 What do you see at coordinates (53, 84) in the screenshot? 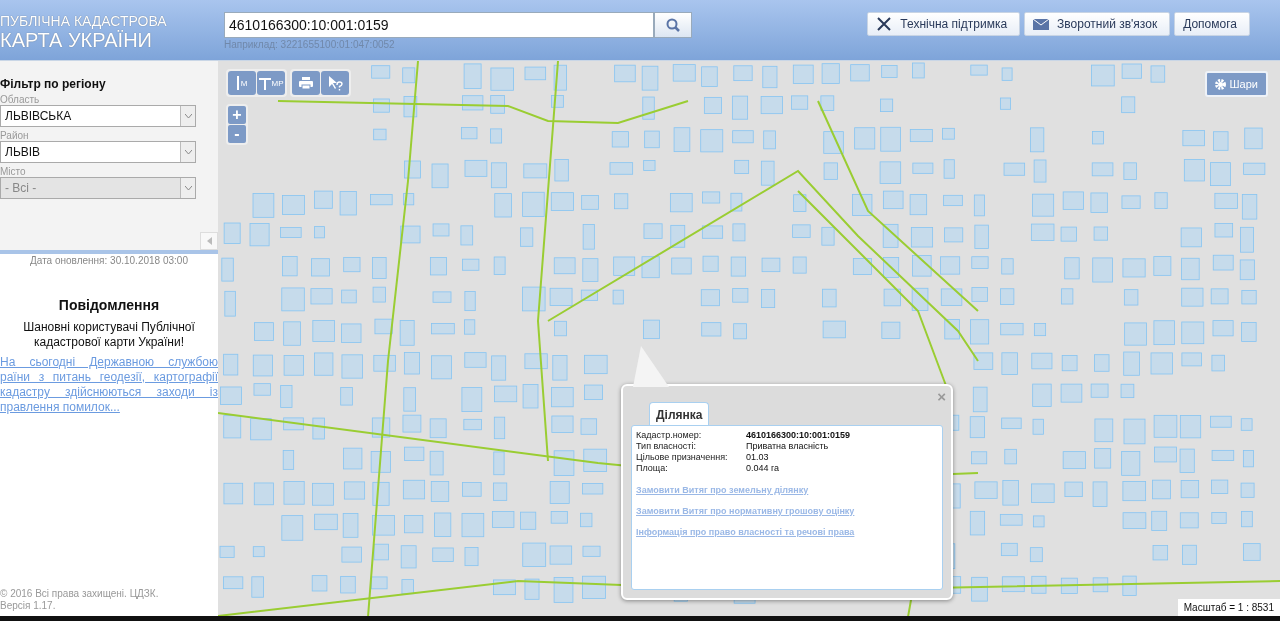
I see `filter-title: Фільтр по регіону` at bounding box center [53, 84].